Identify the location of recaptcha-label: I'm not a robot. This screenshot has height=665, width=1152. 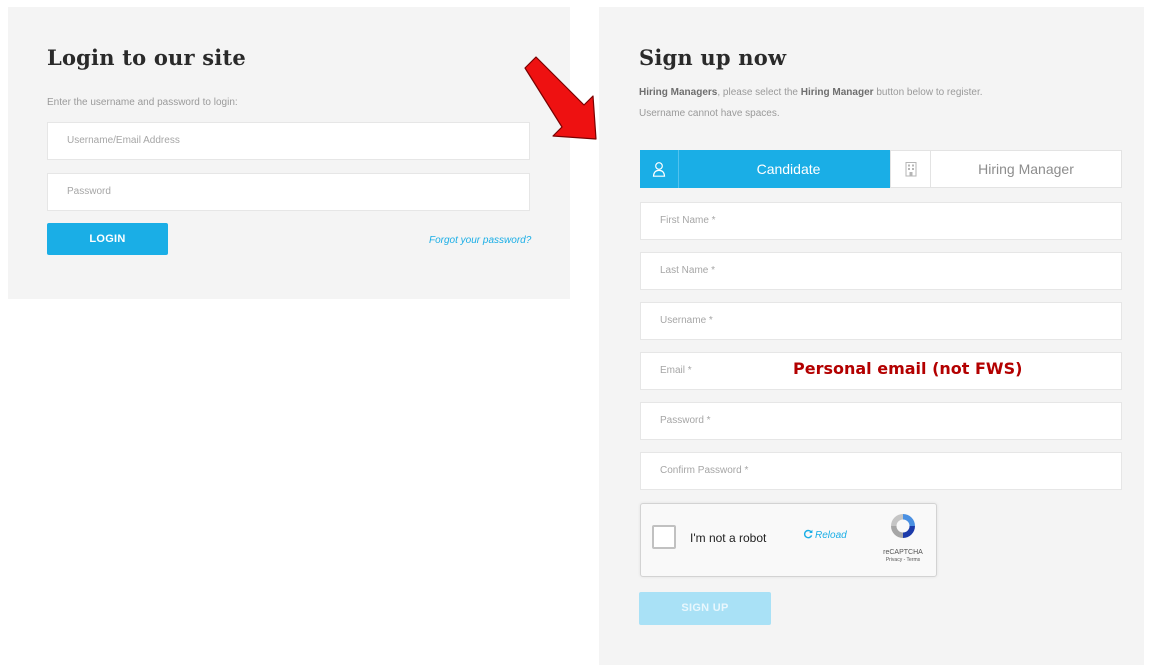
(728, 538).